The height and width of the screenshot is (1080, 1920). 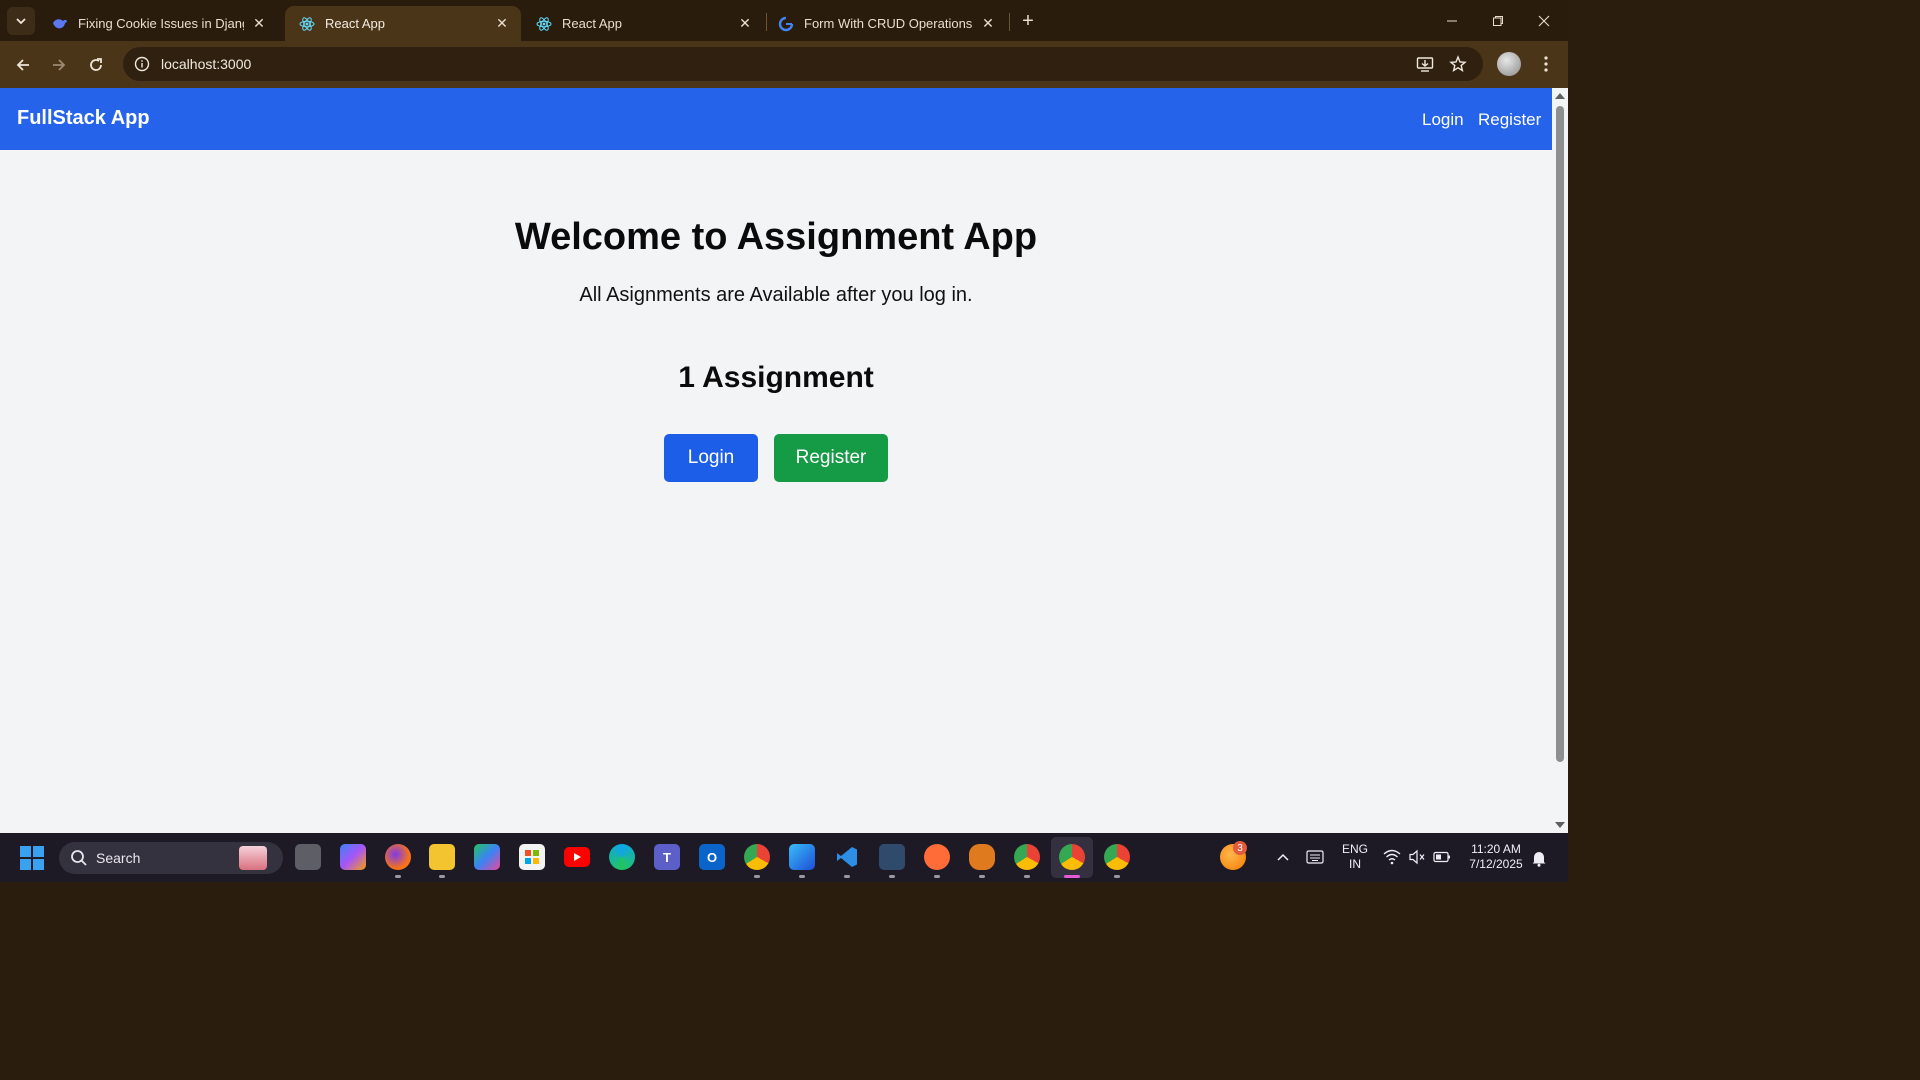 I want to click on battery-icon, so click(x=1442, y=857).